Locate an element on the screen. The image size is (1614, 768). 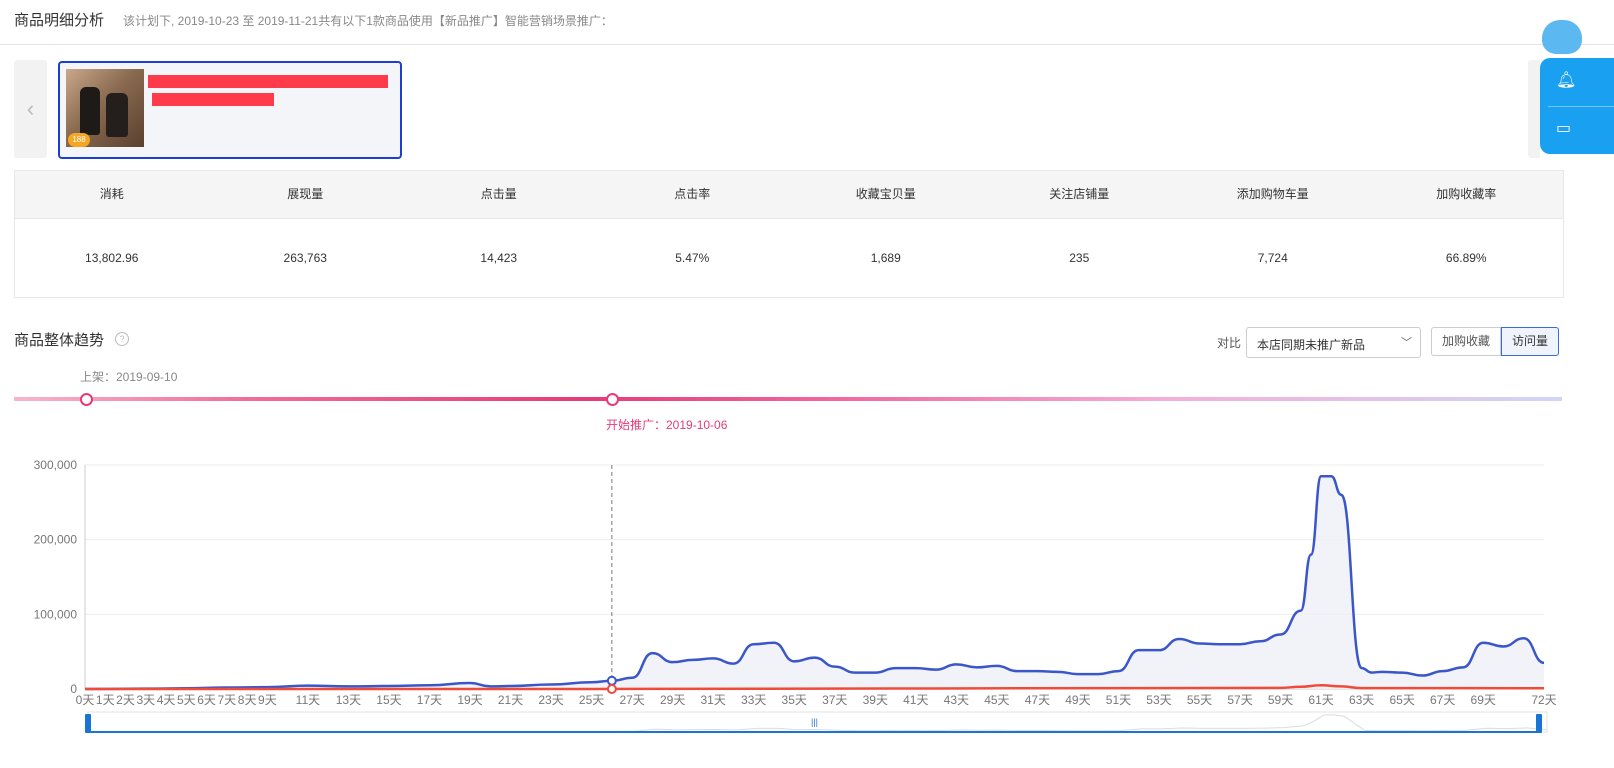
x-tick-label: 13天 is located at coordinates (348, 700).